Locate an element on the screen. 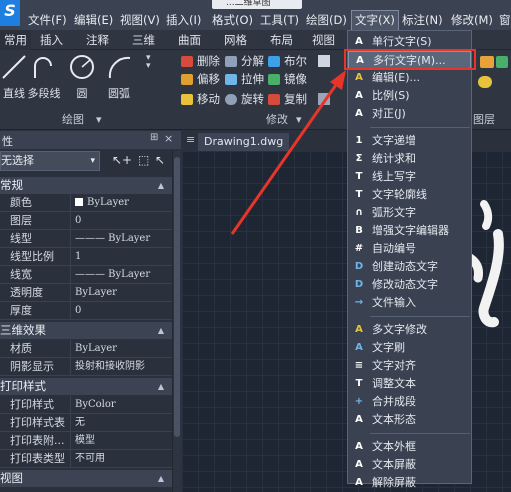 The height and width of the screenshot is (492, 511). menu-item-justify: A 对正(J) is located at coordinates (409, 114).